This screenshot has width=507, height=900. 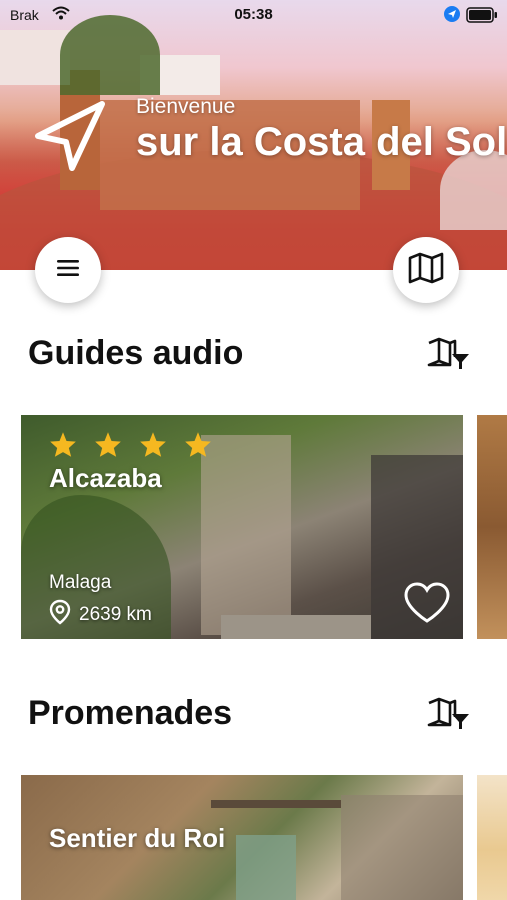 I want to click on guides-filter-button, so click(x=448, y=356).